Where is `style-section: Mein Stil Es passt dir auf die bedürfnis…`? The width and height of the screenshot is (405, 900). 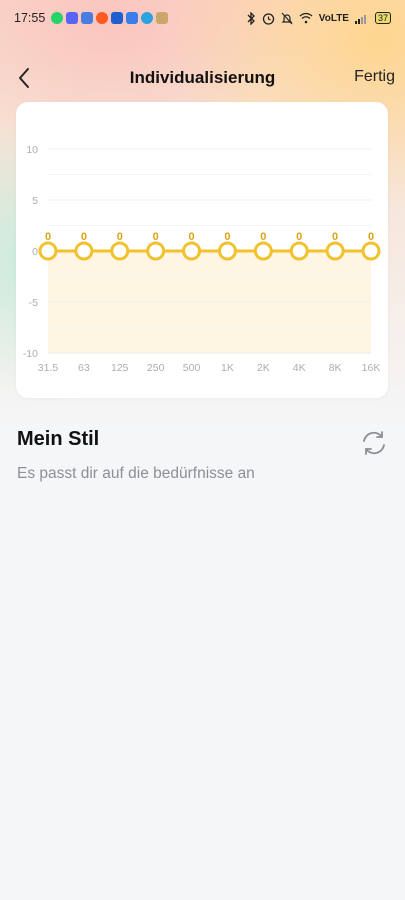
style-section: Mein Stil Es passt dir auf die bedürfnis… is located at coordinates (203, 455).